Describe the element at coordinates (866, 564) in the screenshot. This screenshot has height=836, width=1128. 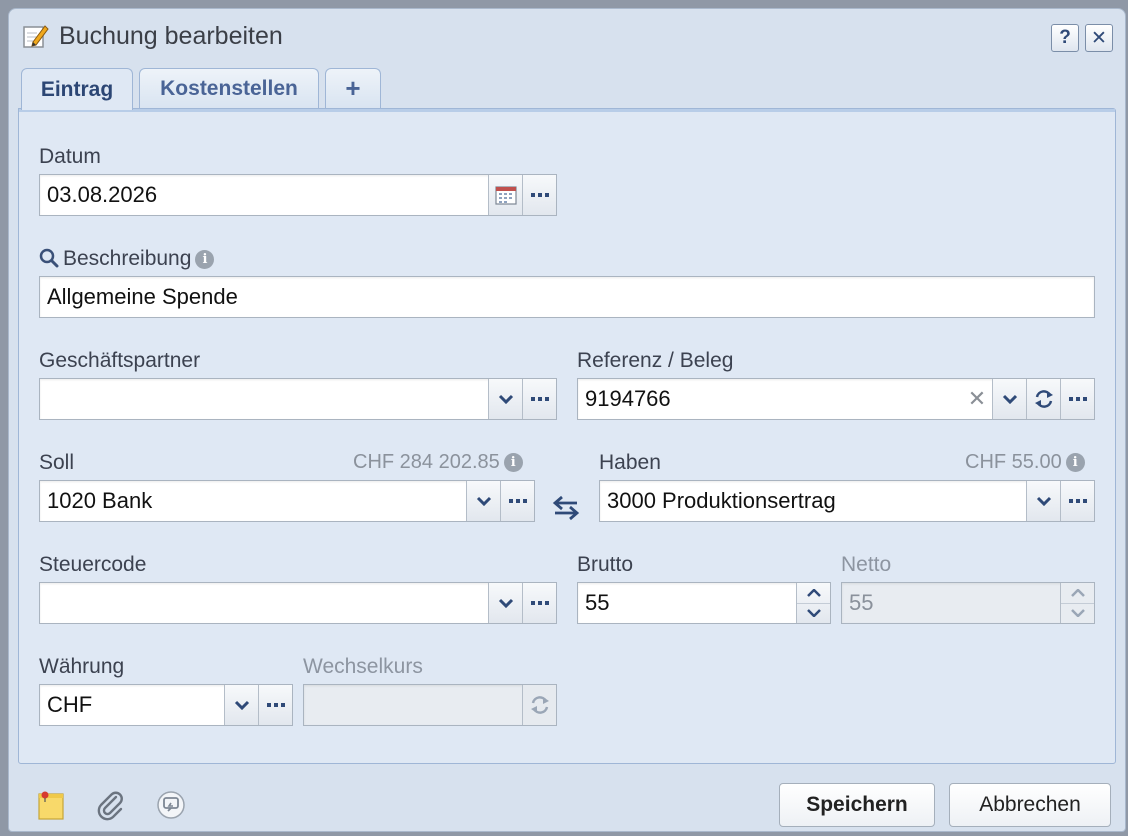
I see `netto-label: Netto` at that location.